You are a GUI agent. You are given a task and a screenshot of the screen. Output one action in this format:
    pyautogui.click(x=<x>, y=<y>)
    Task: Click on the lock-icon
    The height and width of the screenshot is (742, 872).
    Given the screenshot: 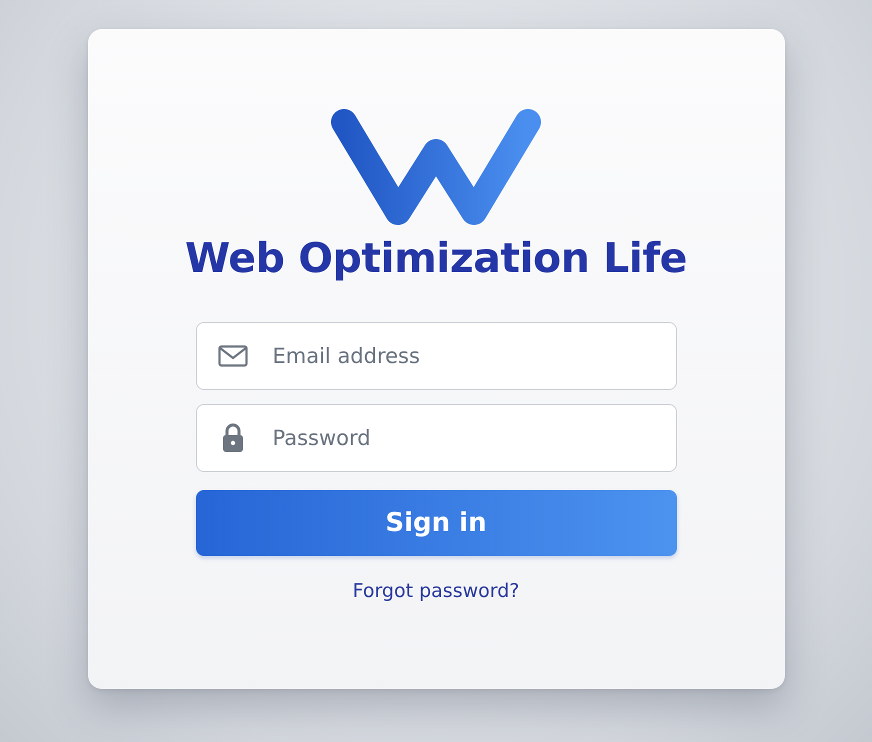 What is the action you would take?
    pyautogui.click(x=233, y=438)
    